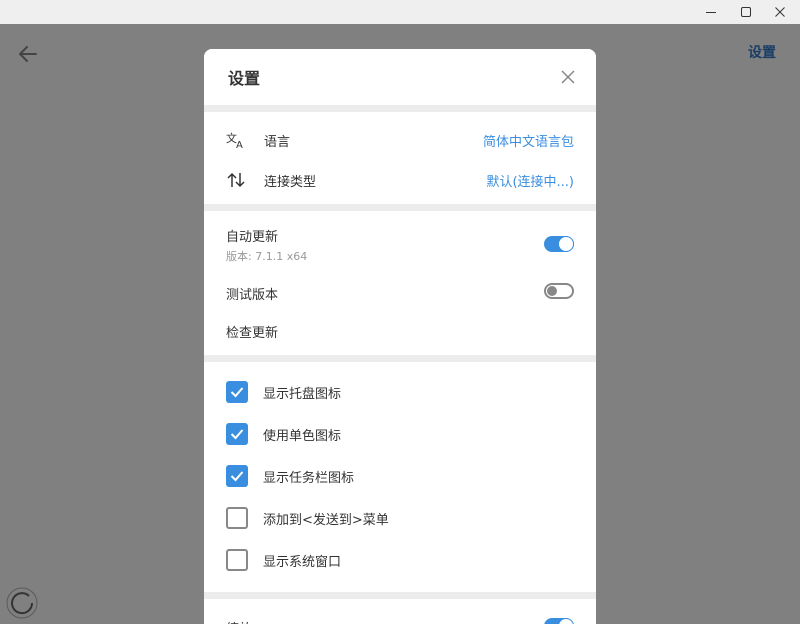 The width and height of the screenshot is (800, 624). What do you see at coordinates (252, 295) in the screenshot?
I see `beta-version-label: 测试版本` at bounding box center [252, 295].